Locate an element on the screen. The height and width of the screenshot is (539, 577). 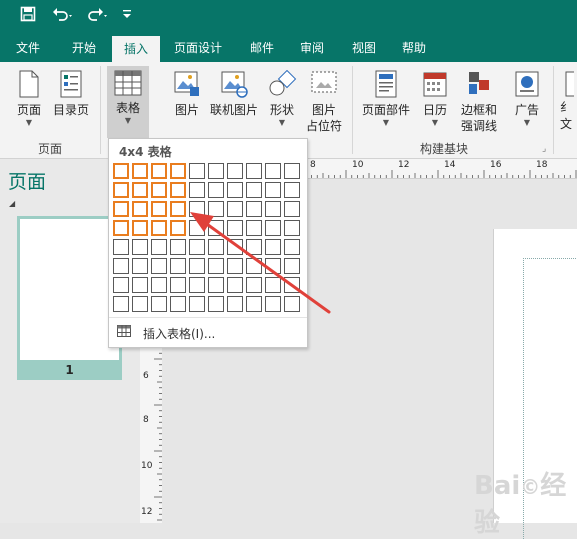
online-picture-button: 联机图片 is located at coordinates (234, 94).